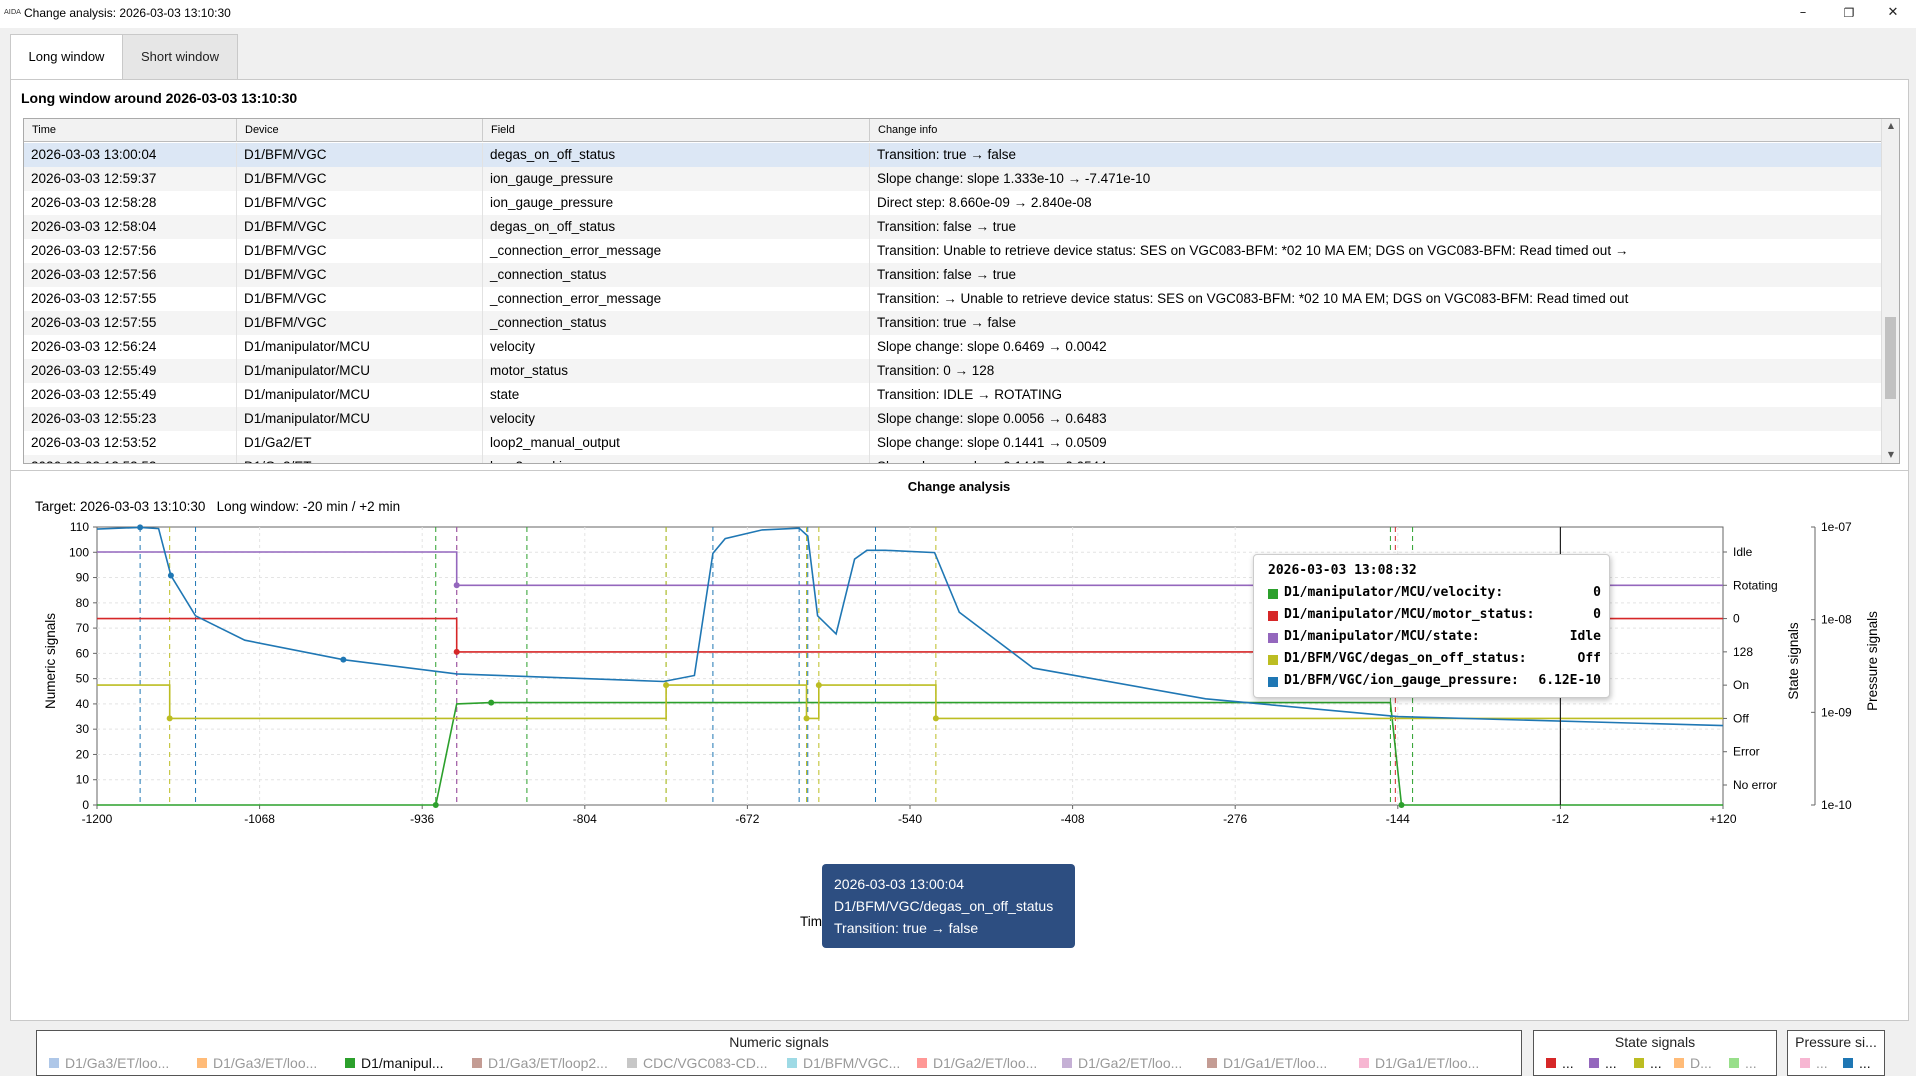 Image resolution: width=1916 pixels, height=1076 pixels. What do you see at coordinates (1073, 819) in the screenshot?
I see `x-tick-label: -408` at bounding box center [1073, 819].